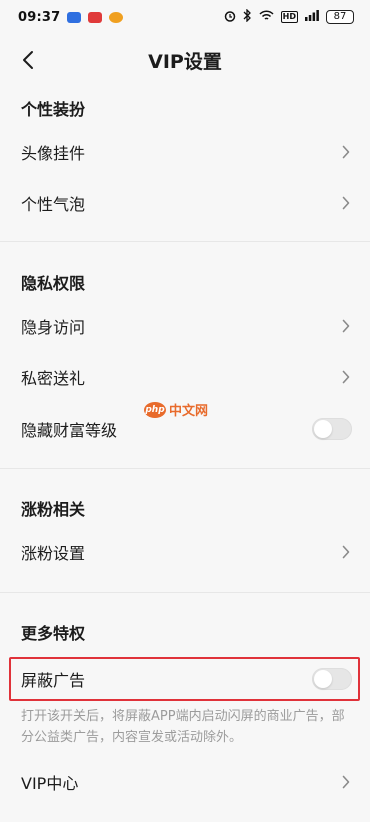  Describe the element at coordinates (323, 429) in the screenshot. I see `toggle-knob` at that location.